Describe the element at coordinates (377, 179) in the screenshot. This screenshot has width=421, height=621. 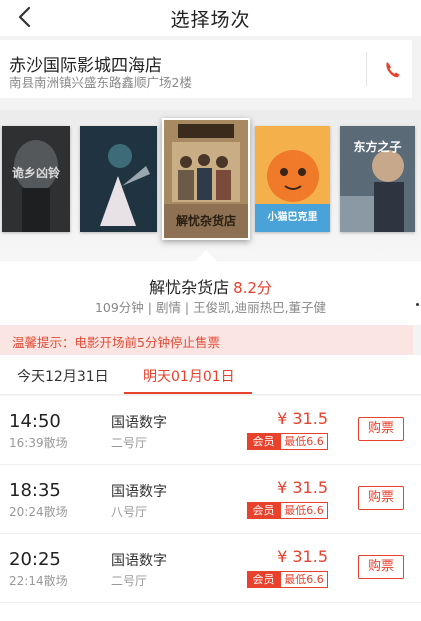
I see `poster-movie-5: 东方之子` at that location.